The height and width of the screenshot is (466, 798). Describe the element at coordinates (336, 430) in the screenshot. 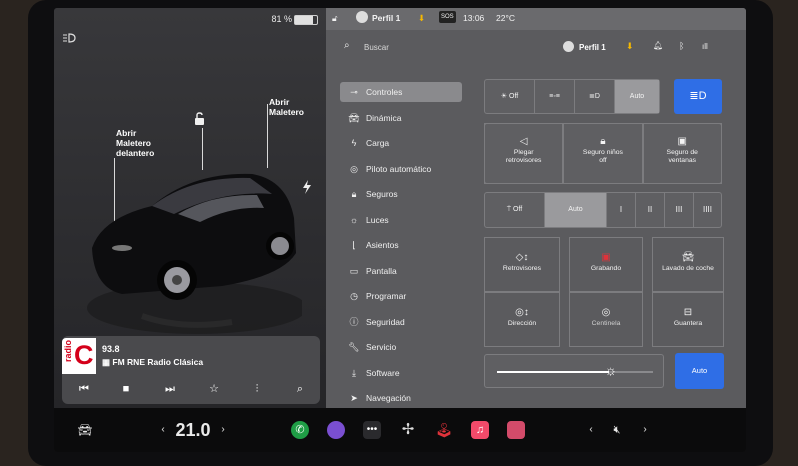

I see `camera-app-icon` at that location.